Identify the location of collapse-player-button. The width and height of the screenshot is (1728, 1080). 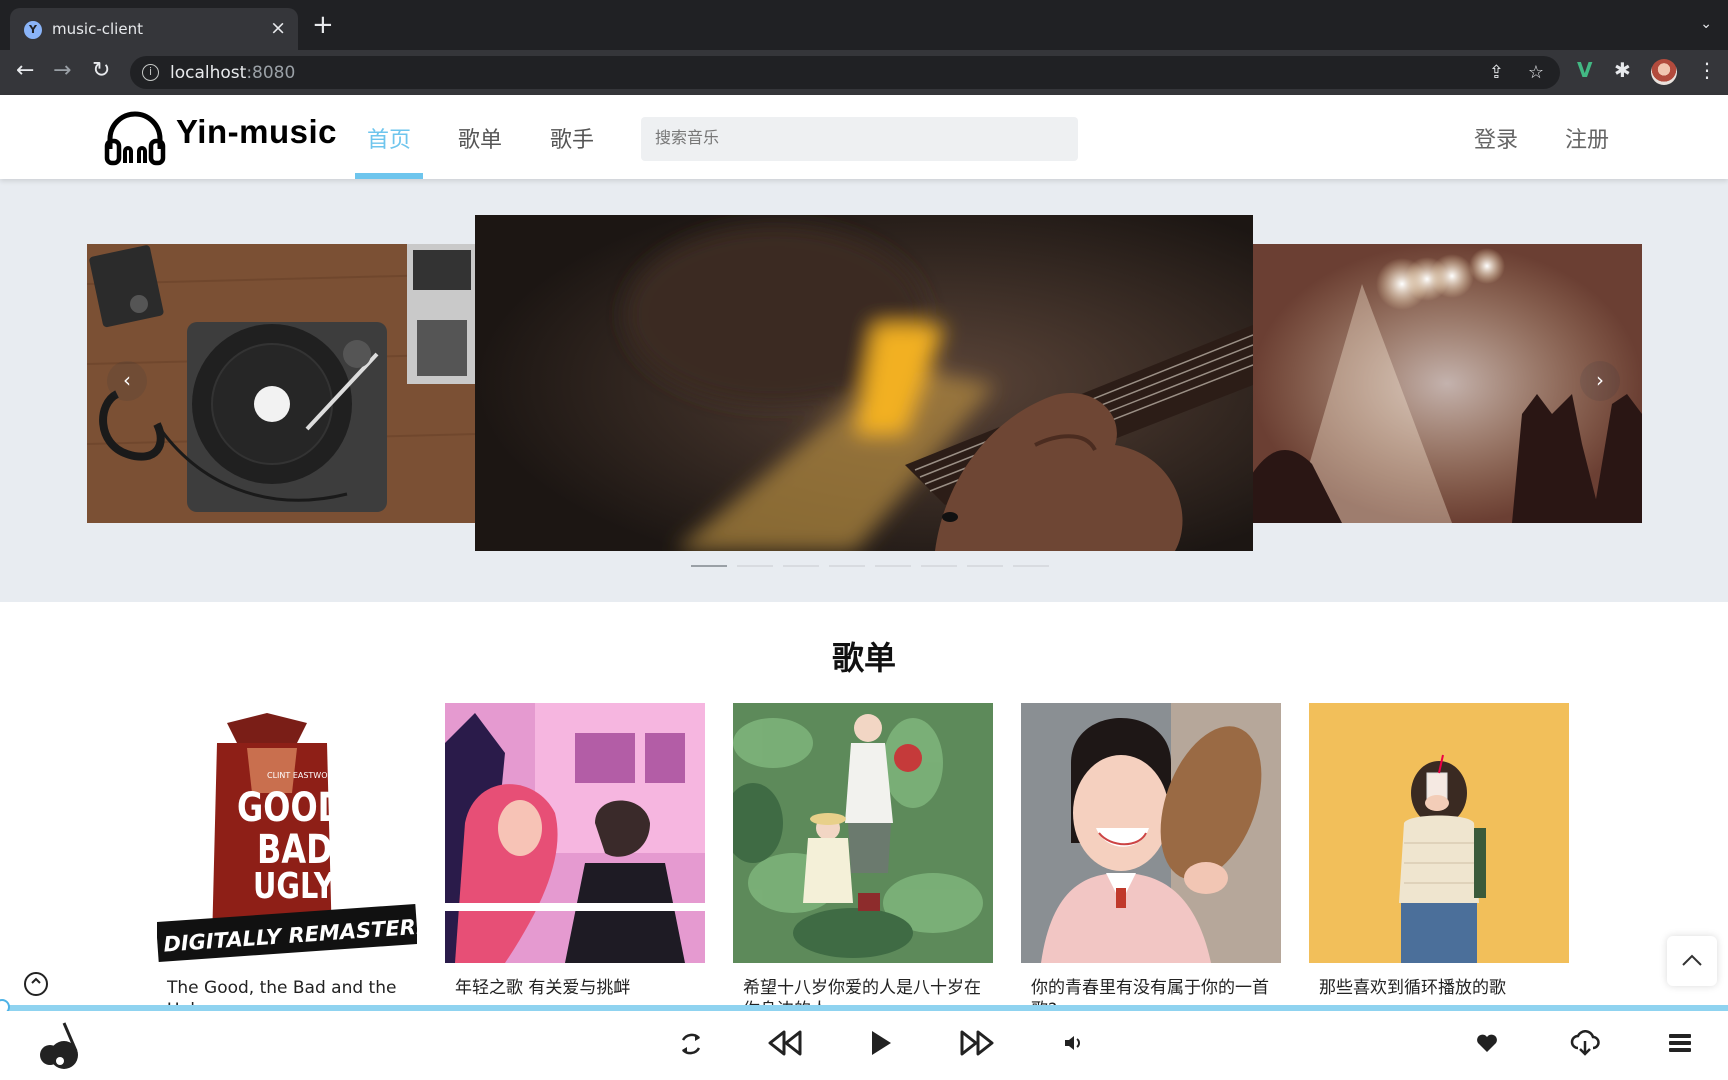
(36, 984).